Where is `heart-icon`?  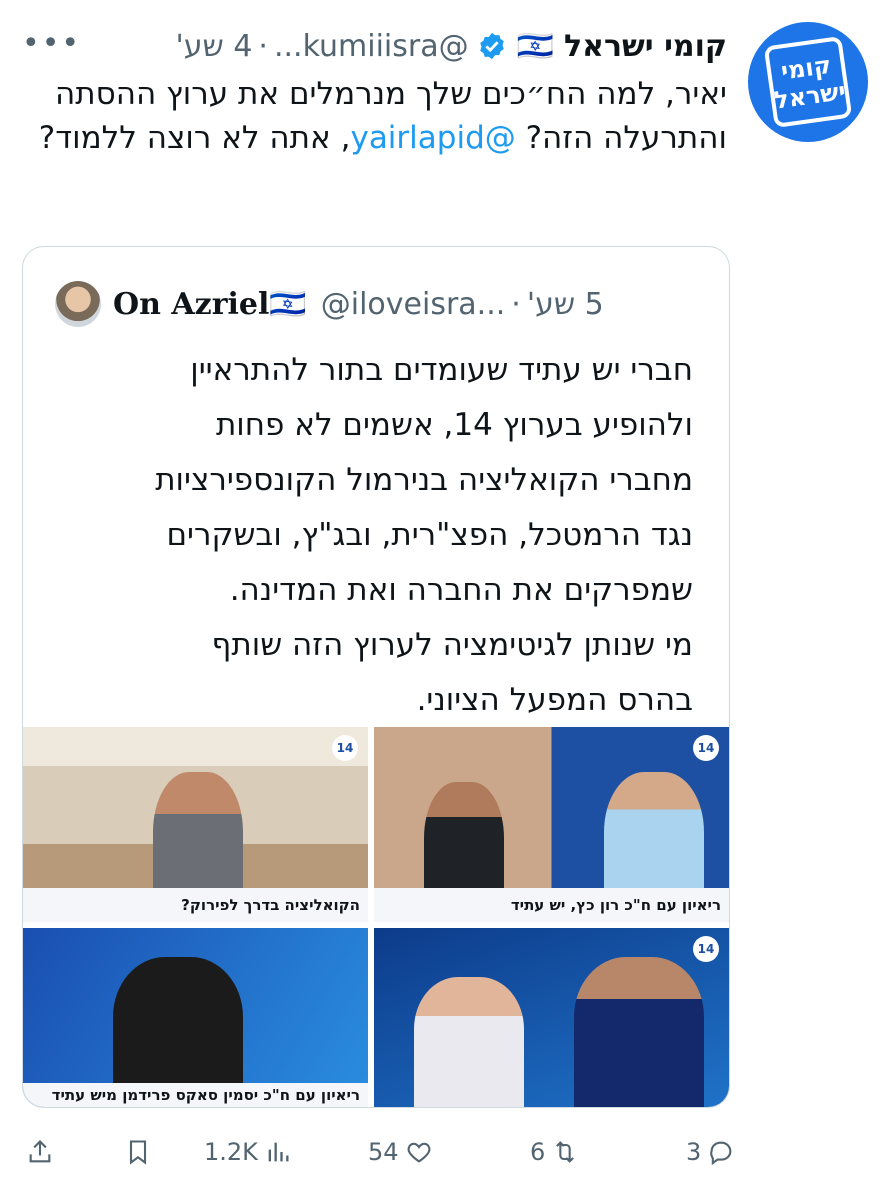 heart-icon is located at coordinates (418, 1152).